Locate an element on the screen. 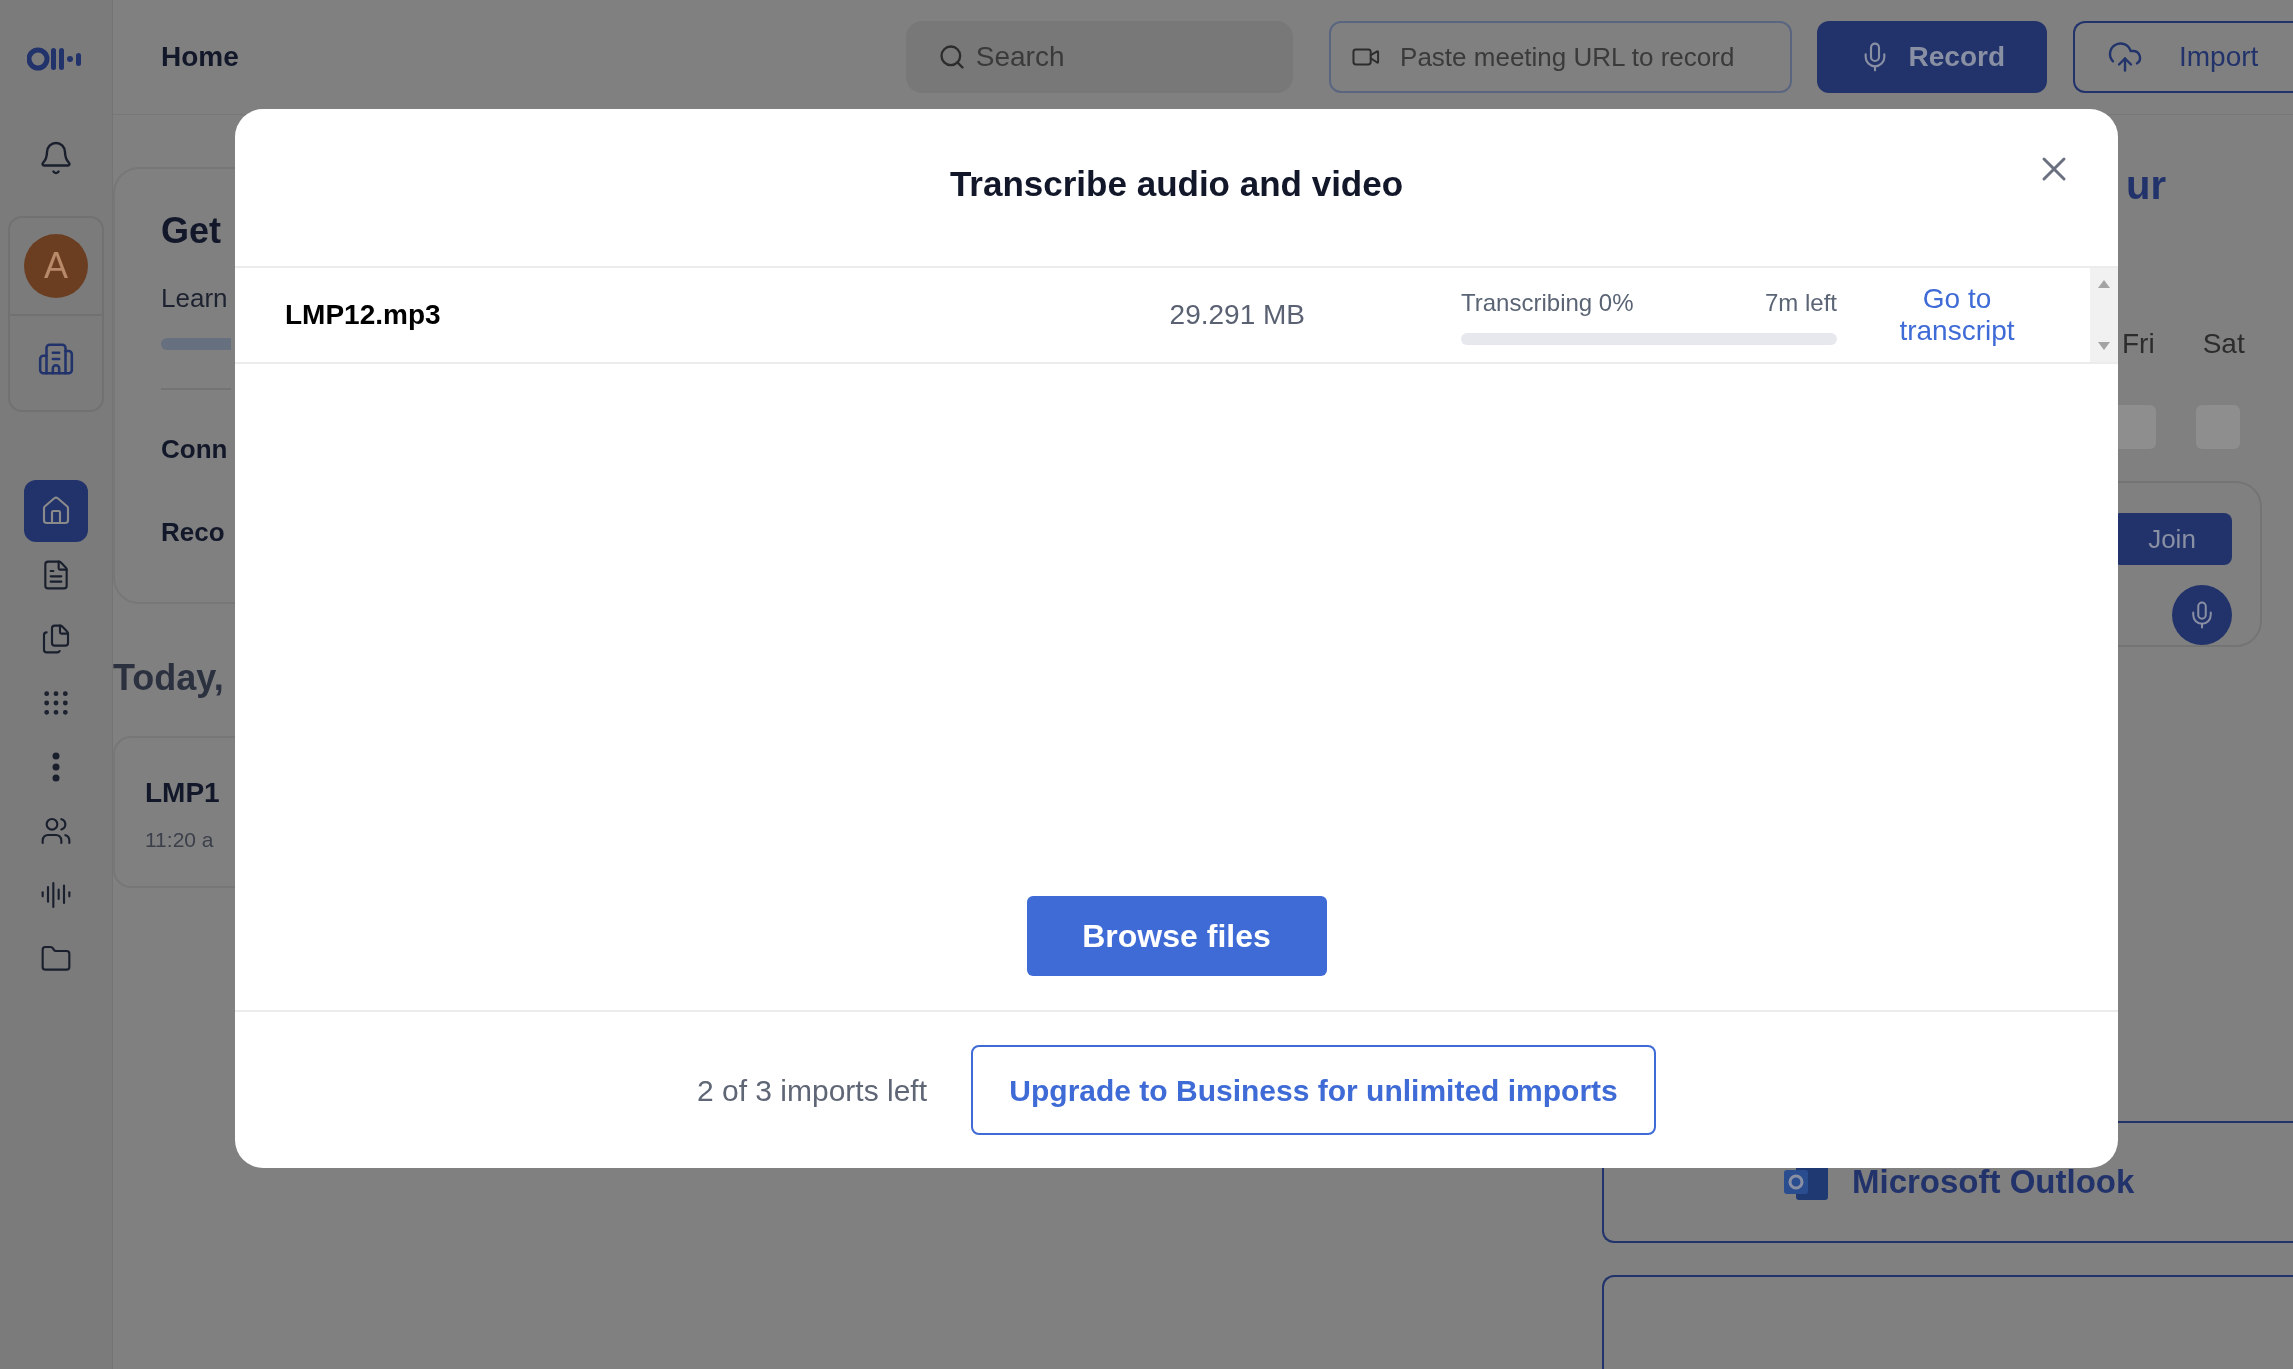 Image resolution: width=2293 pixels, height=1369 pixels. search-icon is located at coordinates (951, 57).